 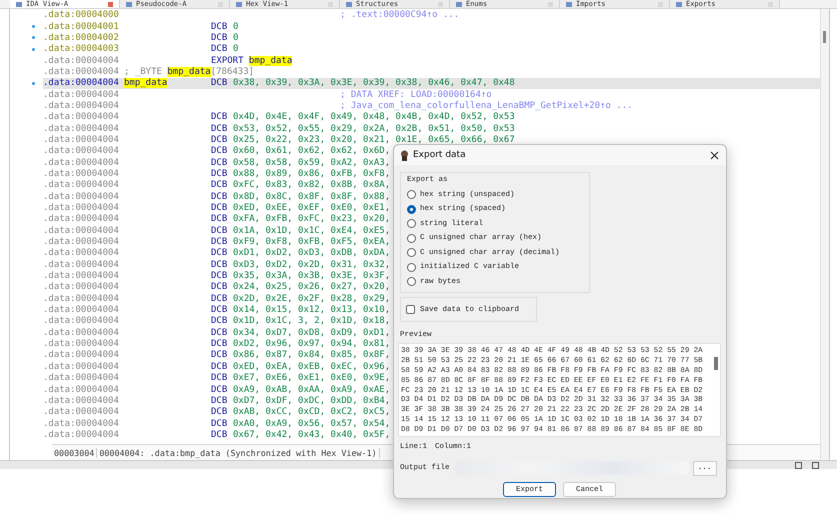 I want to click on operand: 0xFA, 0xFB, 0xFC, 0x23, 0x20,, so click(x=311, y=219).